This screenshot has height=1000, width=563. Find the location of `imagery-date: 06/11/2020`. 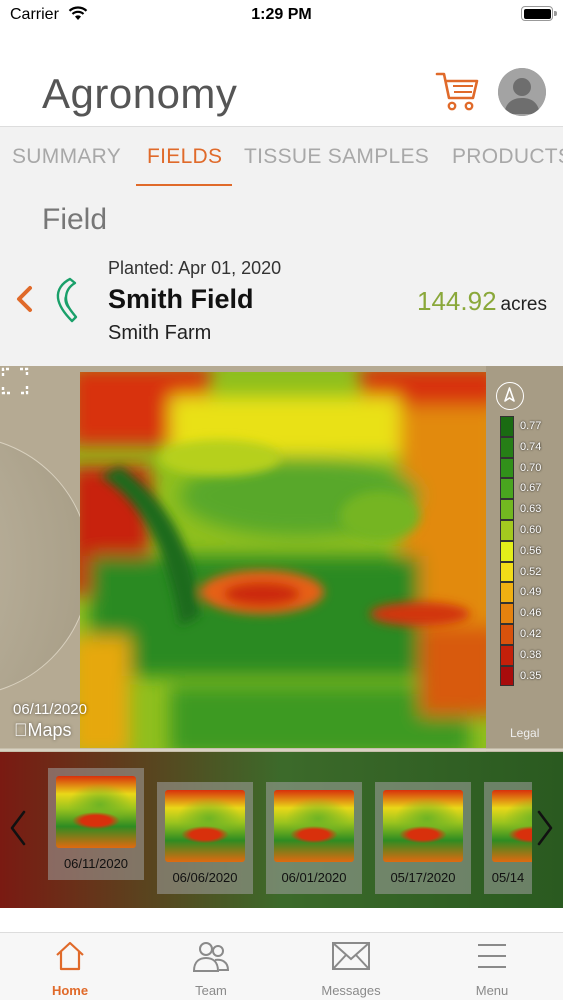

imagery-date: 06/11/2020 is located at coordinates (50, 709).